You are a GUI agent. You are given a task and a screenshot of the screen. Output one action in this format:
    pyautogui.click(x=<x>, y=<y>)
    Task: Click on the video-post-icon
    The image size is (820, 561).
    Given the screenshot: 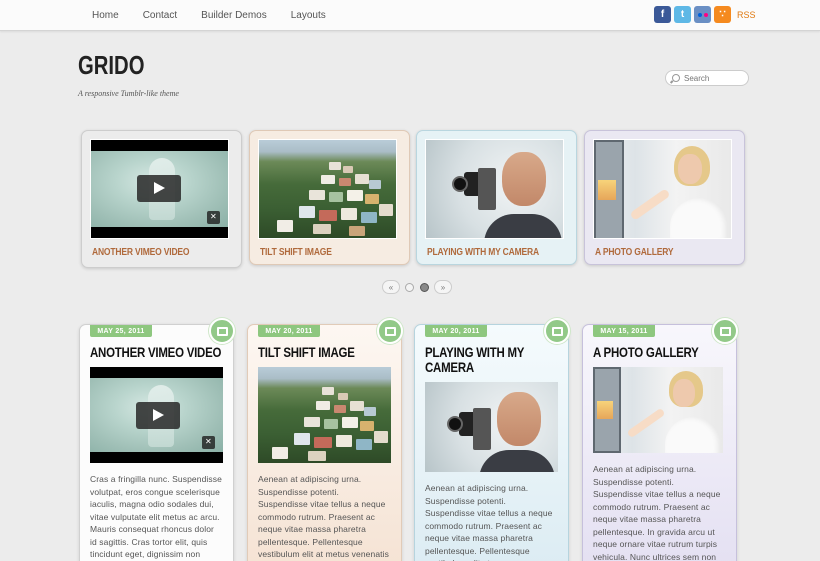 What is the action you would take?
    pyautogui.click(x=222, y=331)
    